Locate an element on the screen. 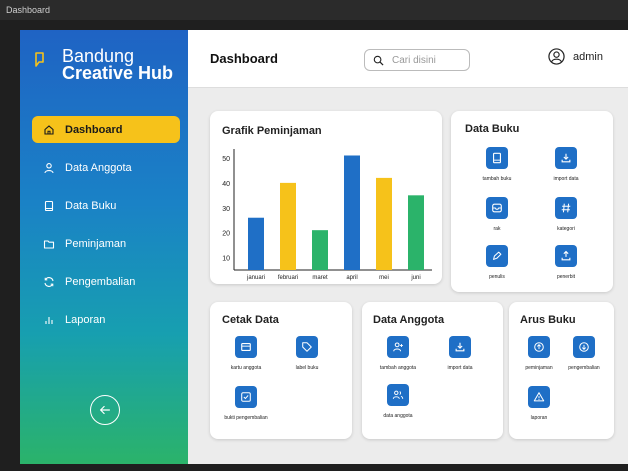  bar-maret is located at coordinates (320, 250).